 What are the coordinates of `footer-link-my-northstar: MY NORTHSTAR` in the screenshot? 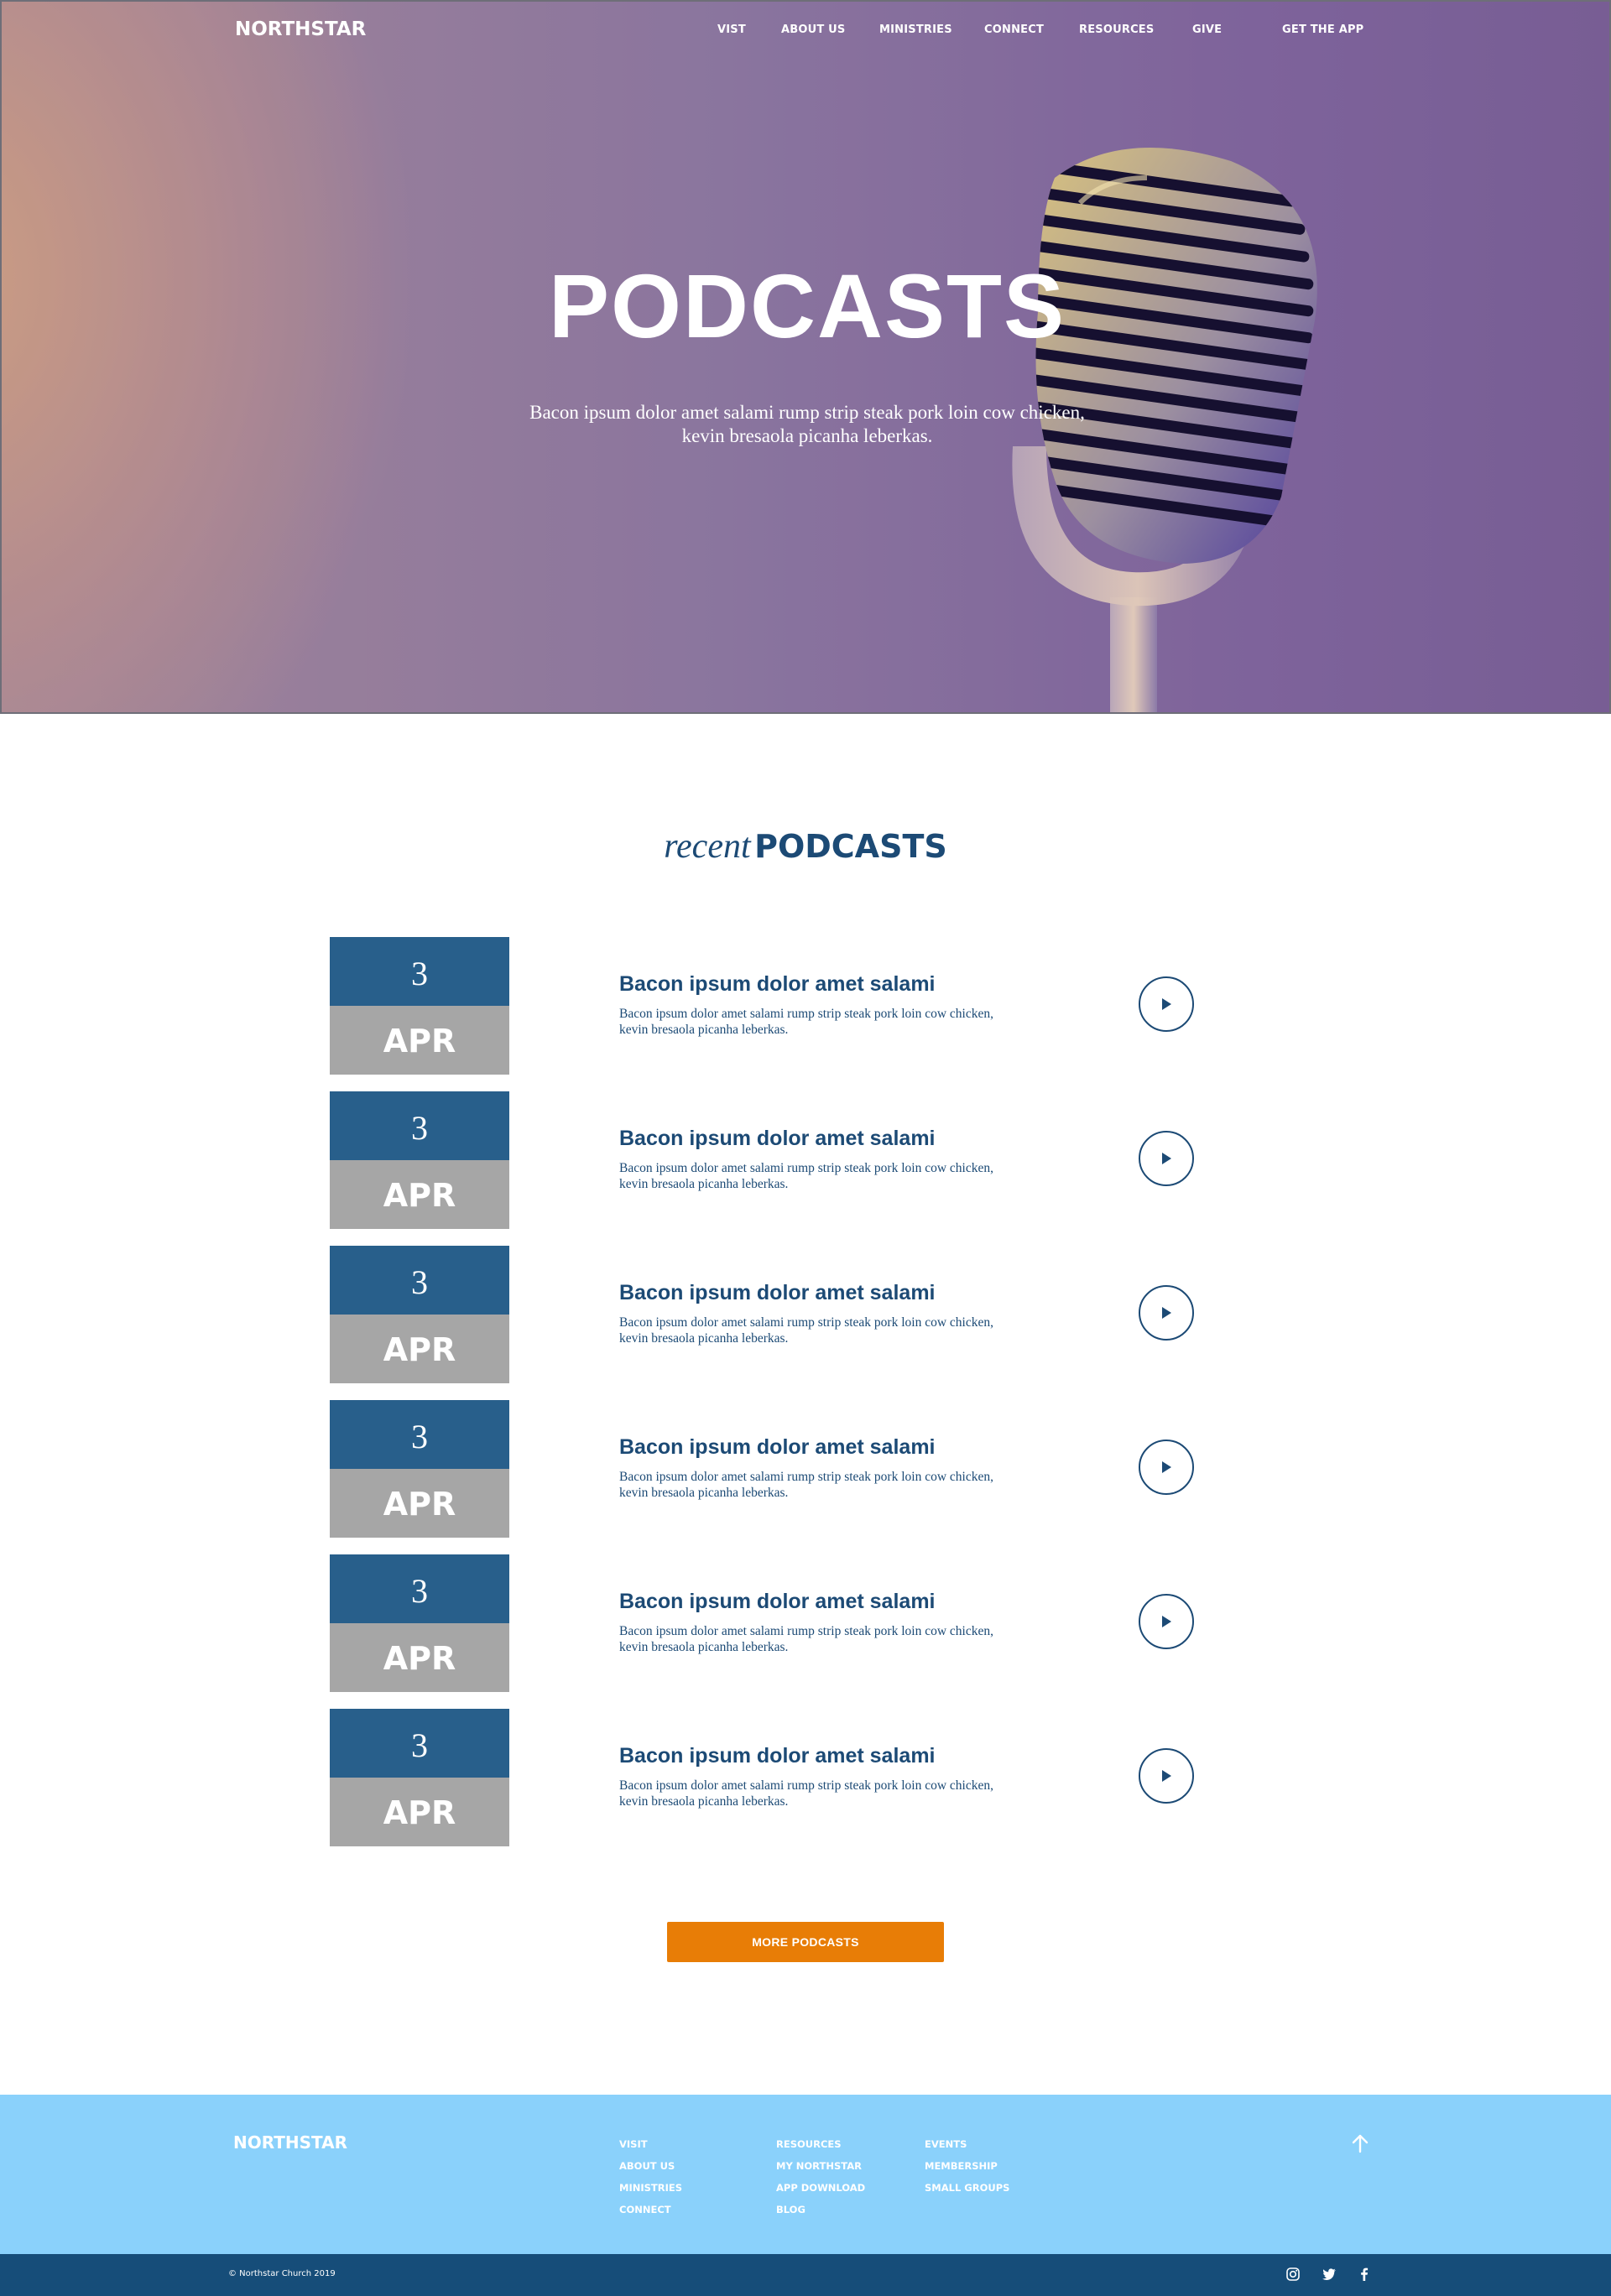 It's located at (821, 2166).